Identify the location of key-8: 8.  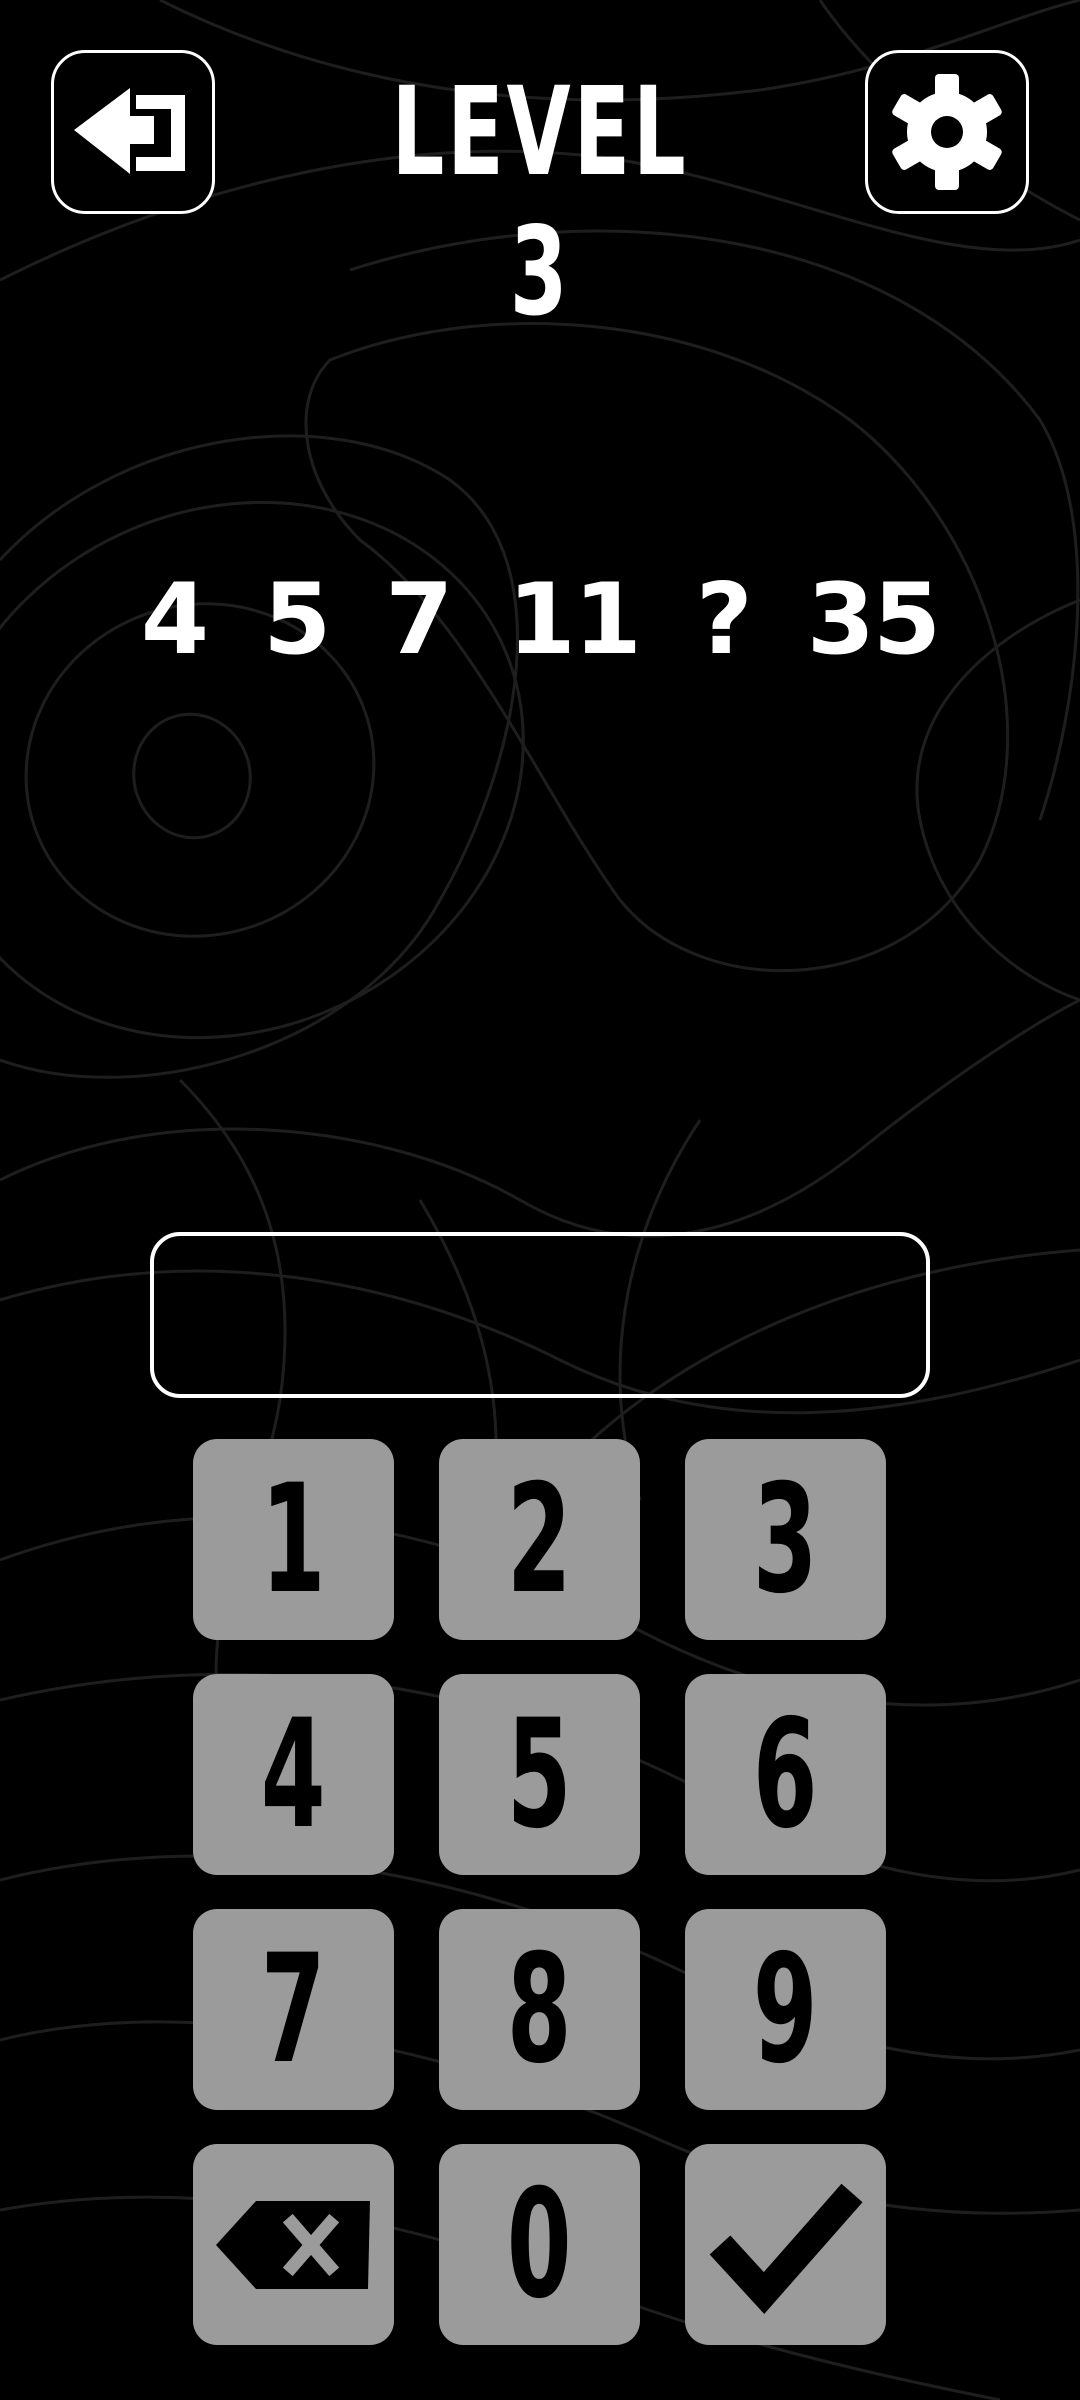
(539, 2009).